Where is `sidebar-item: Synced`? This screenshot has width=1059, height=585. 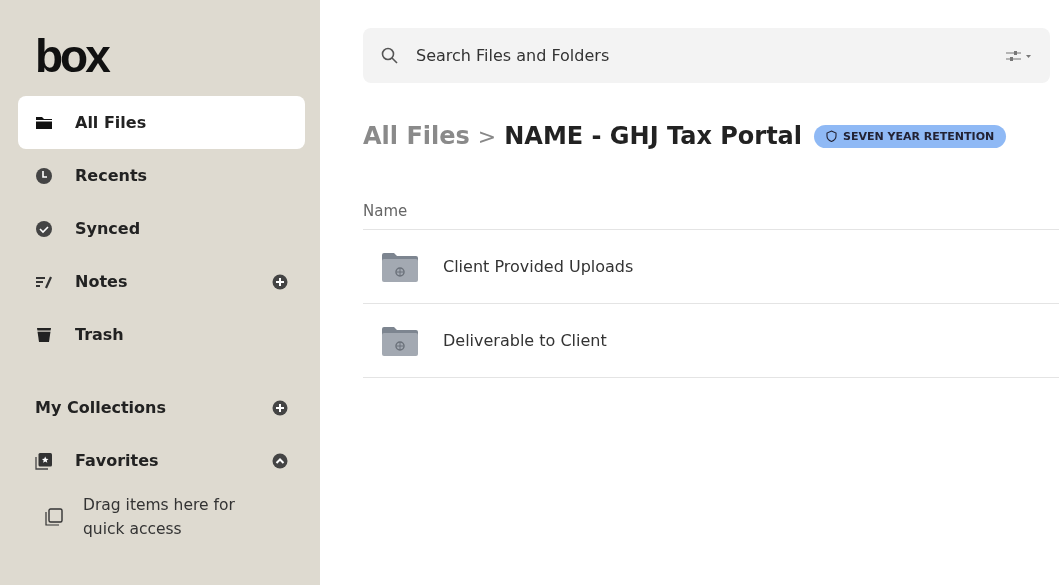 sidebar-item: Synced is located at coordinates (161, 228).